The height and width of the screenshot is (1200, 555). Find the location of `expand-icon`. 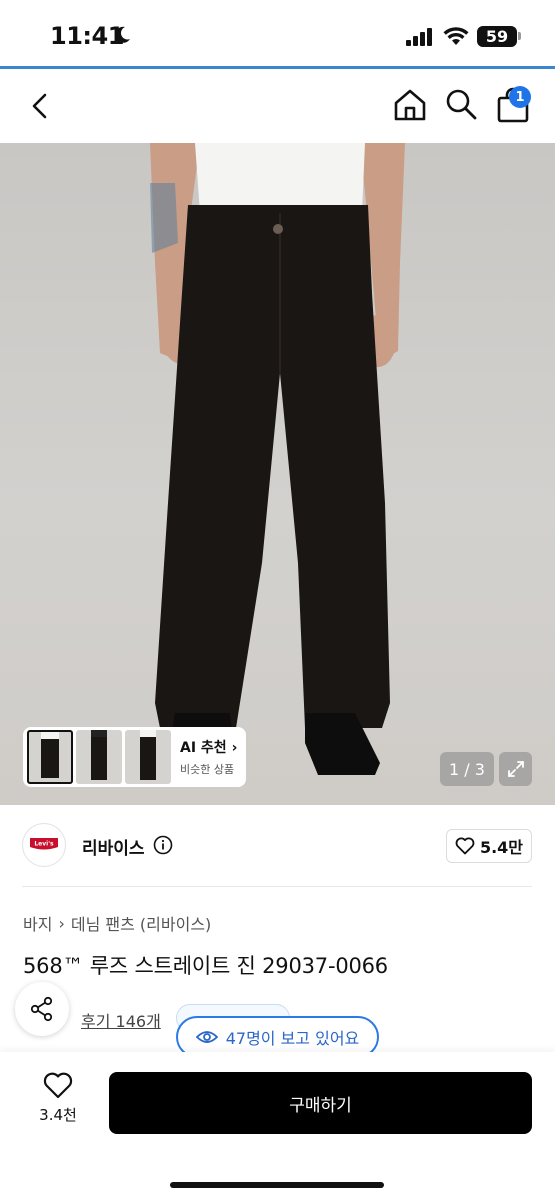

expand-icon is located at coordinates (515, 769).